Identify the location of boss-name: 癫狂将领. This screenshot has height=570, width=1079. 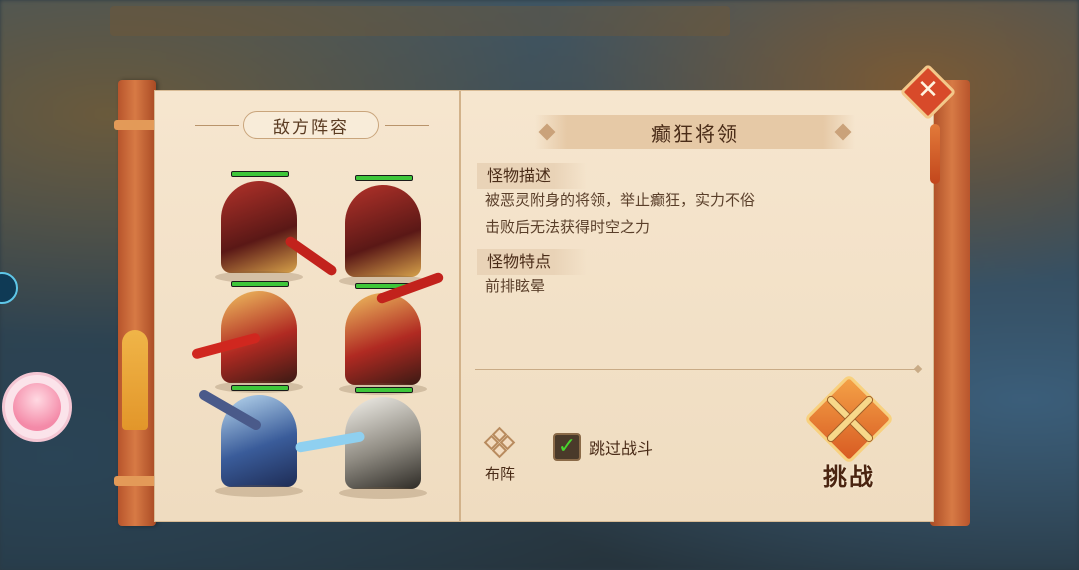
(695, 133).